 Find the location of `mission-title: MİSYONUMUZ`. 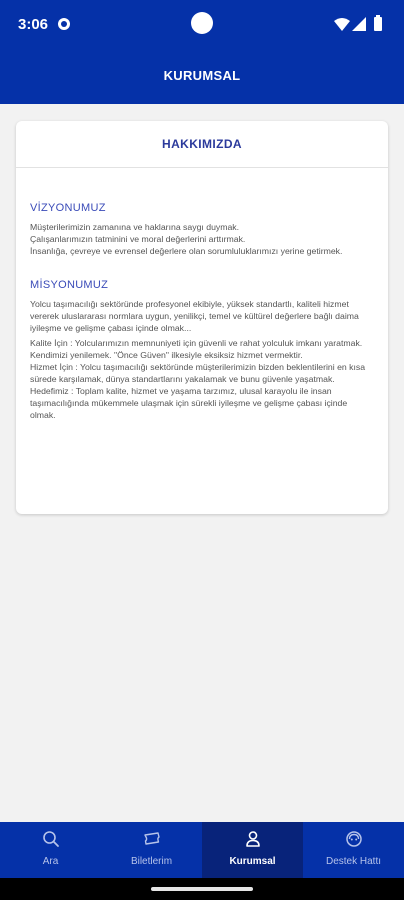

mission-title: MİSYONUMUZ is located at coordinates (69, 285).